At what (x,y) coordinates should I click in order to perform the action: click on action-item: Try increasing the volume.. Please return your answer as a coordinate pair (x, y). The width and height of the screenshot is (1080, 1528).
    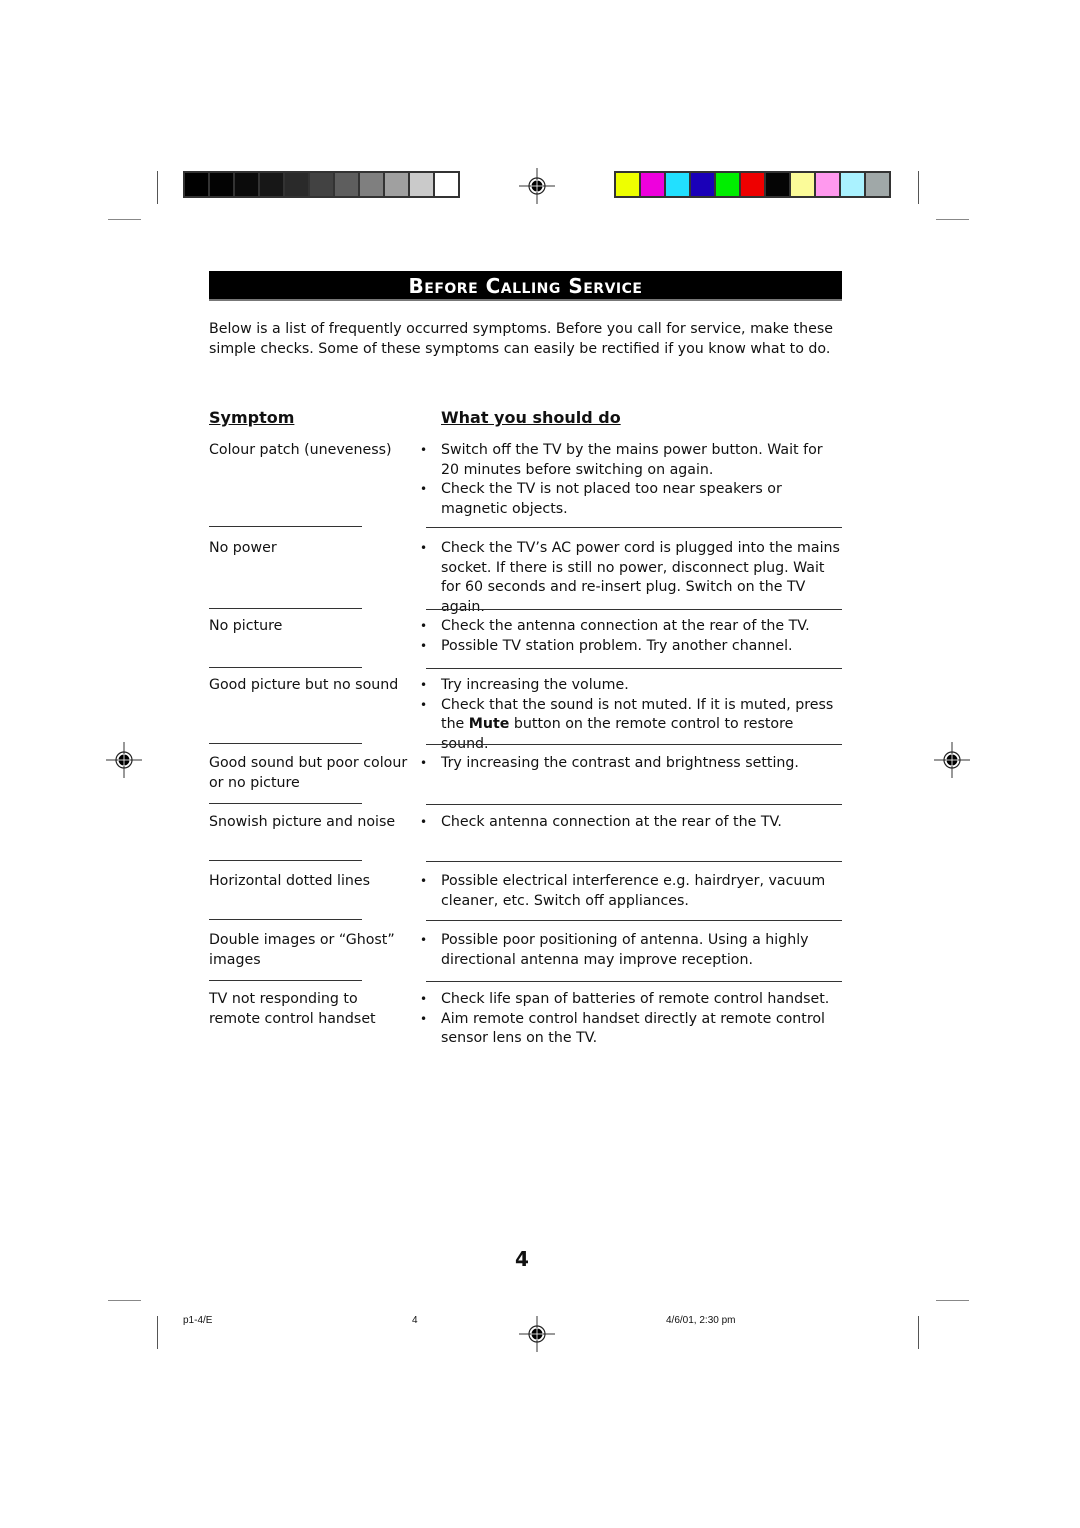
    Looking at the image, I should click on (631, 686).